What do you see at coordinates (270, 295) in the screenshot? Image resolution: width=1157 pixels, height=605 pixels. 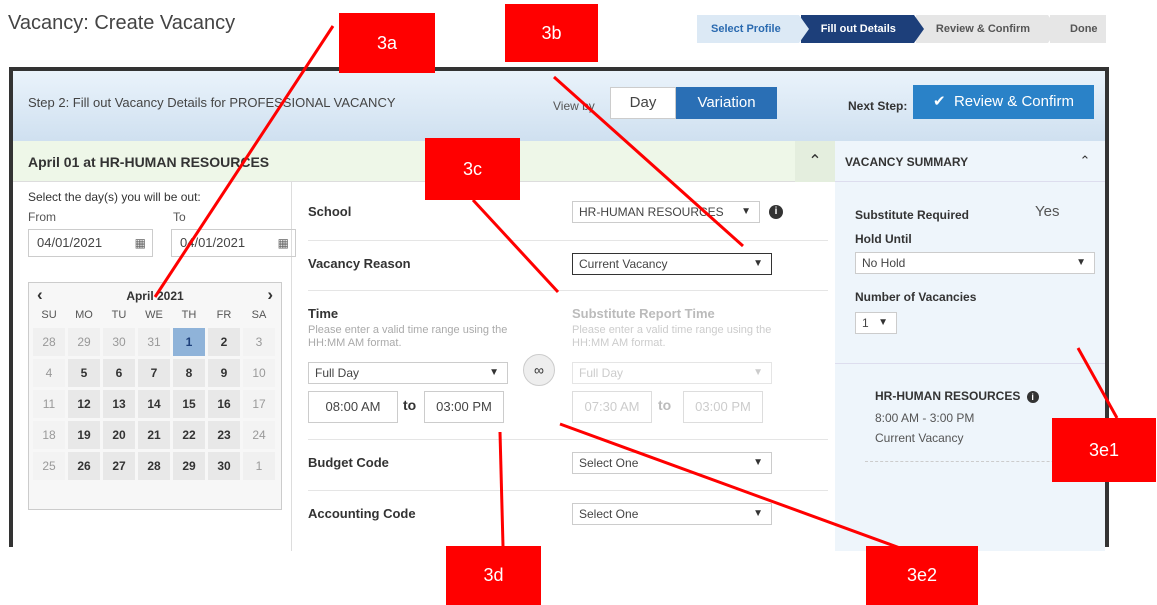 I see `next-month-icon: ›` at bounding box center [270, 295].